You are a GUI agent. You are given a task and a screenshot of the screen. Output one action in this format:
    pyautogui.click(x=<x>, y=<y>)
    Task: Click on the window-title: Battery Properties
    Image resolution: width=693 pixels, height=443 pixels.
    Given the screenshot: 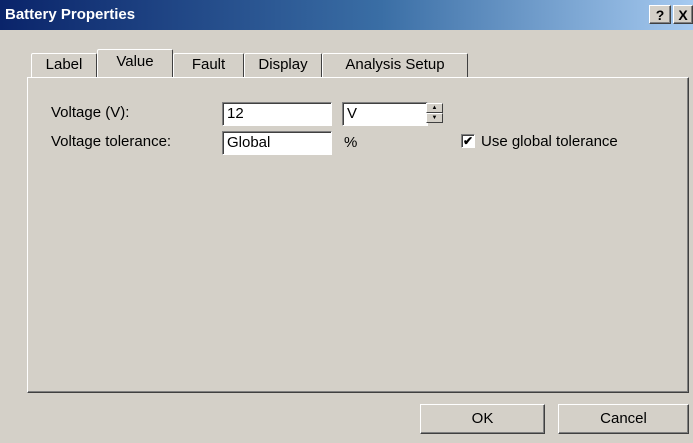 What is the action you would take?
    pyautogui.click(x=70, y=14)
    